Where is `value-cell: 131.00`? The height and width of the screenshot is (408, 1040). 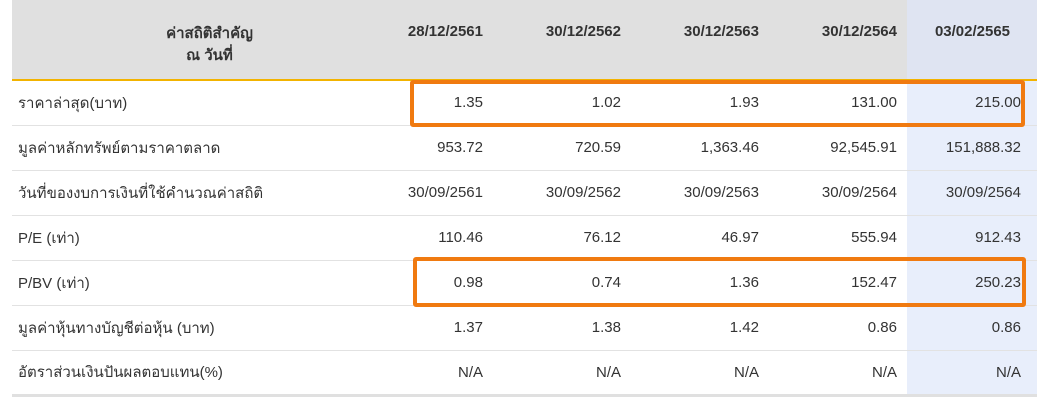 value-cell: 131.00 is located at coordinates (838, 103).